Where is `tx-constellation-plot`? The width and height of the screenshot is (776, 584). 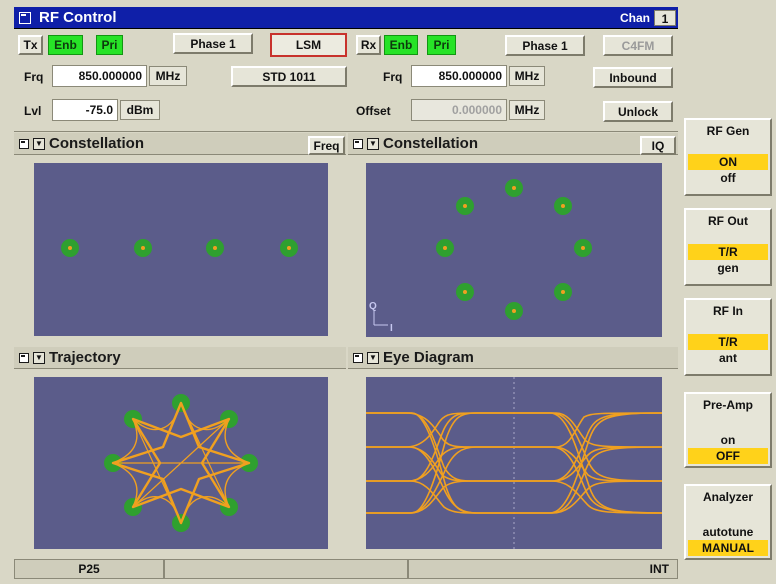
tx-constellation-plot is located at coordinates (181, 249).